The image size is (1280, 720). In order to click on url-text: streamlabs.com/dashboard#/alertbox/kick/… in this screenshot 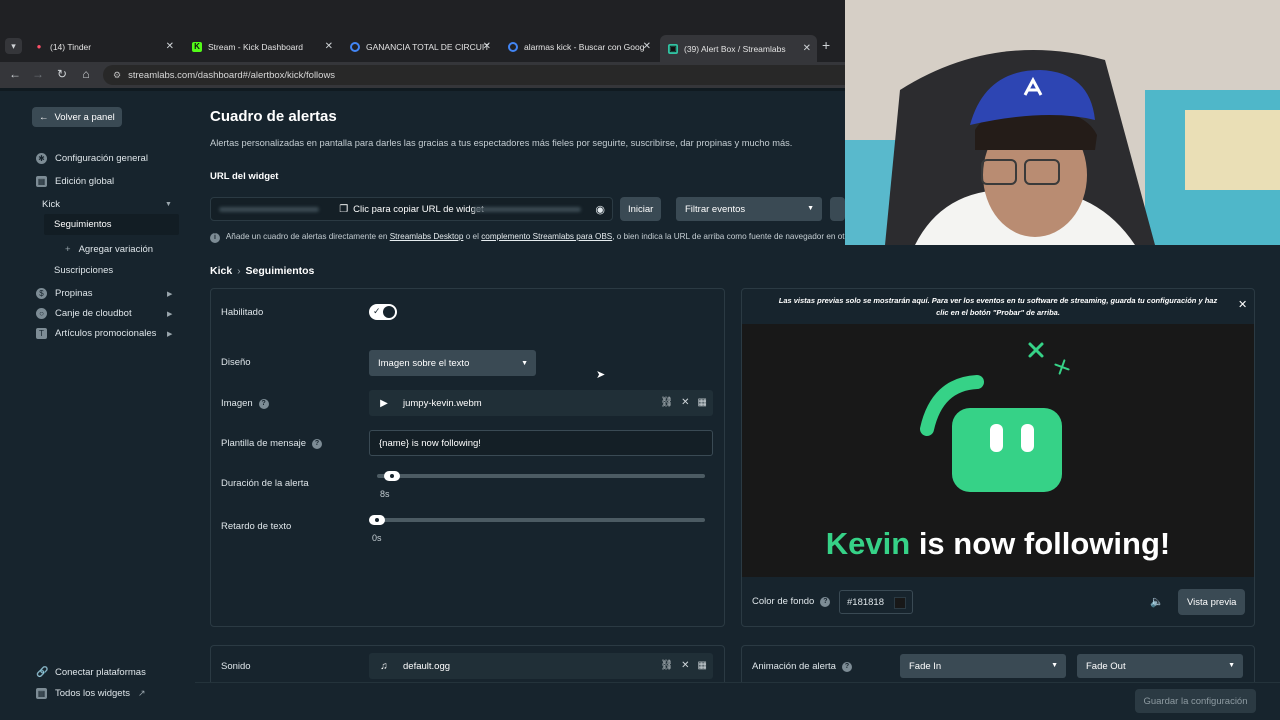, I will do `click(232, 75)`.